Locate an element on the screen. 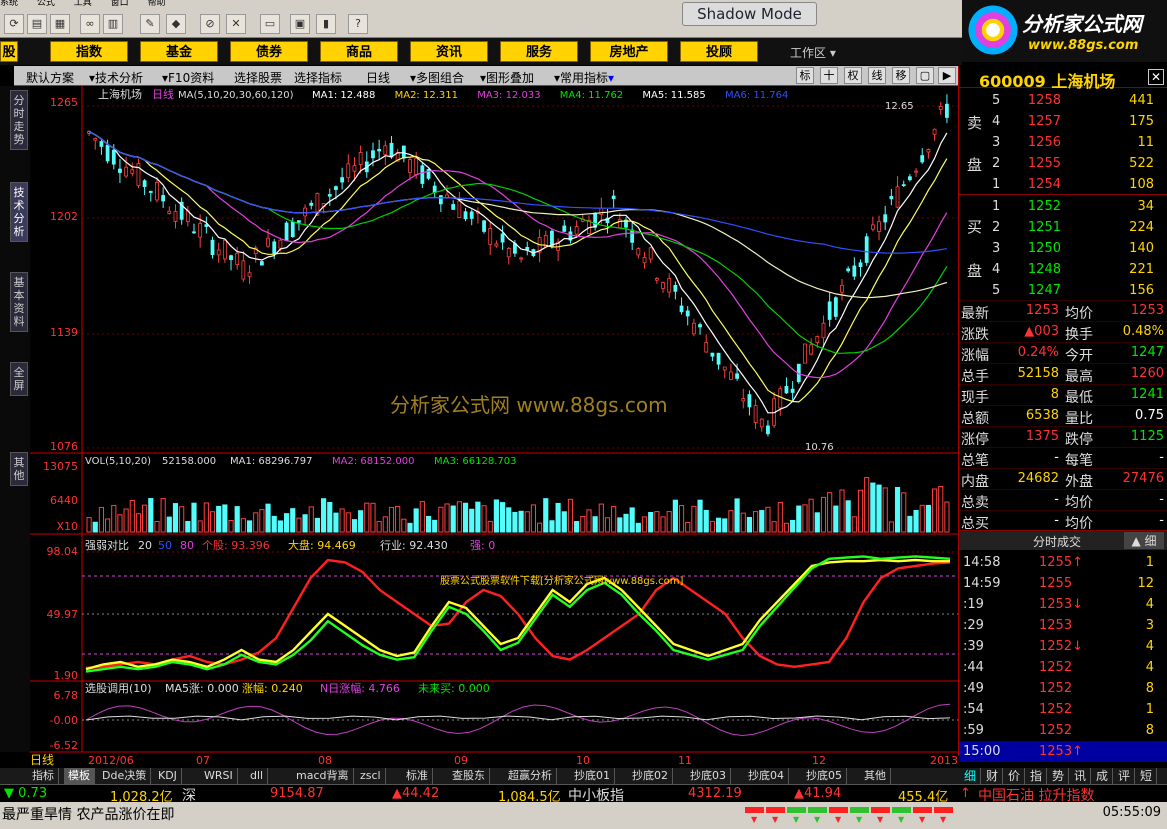 The height and width of the screenshot is (829, 1167). move-icon: 移 is located at coordinates (901, 75).